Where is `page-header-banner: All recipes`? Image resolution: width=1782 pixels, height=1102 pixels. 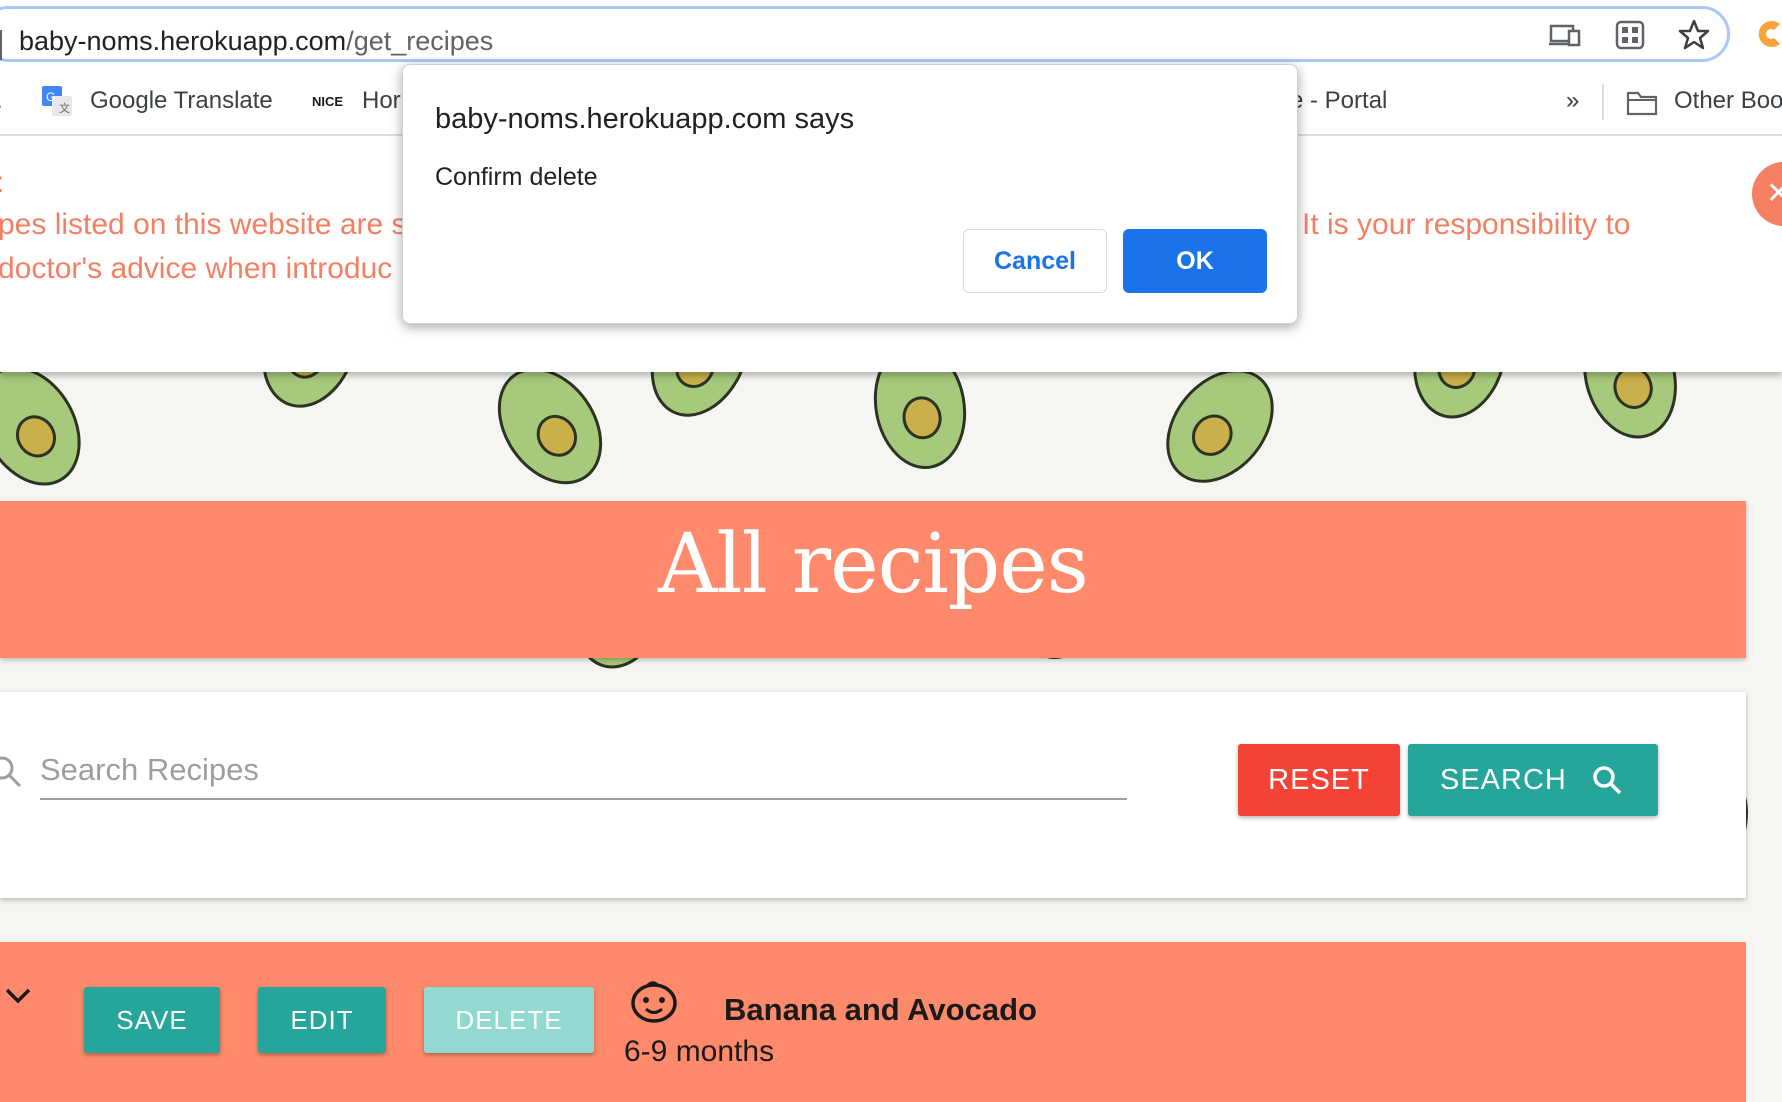 page-header-banner: All recipes is located at coordinates (873, 579).